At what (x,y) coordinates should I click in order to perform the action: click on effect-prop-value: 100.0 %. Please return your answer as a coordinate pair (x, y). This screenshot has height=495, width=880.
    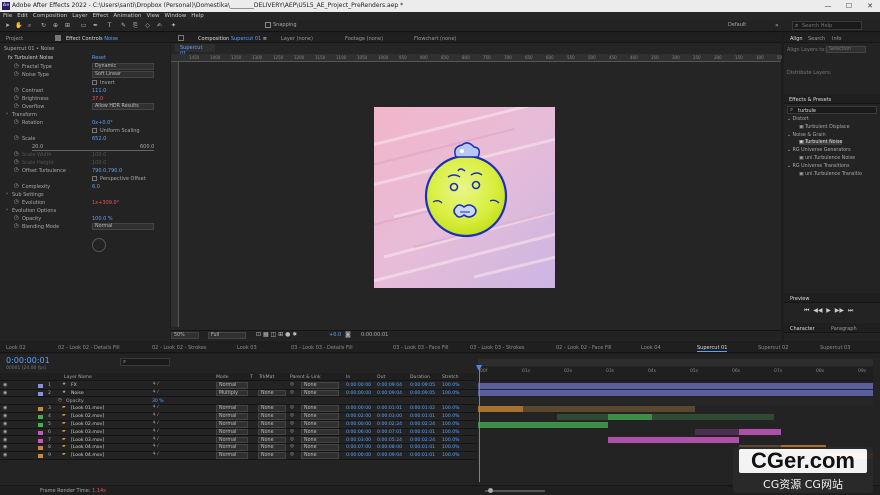
    Looking at the image, I should click on (102, 219).